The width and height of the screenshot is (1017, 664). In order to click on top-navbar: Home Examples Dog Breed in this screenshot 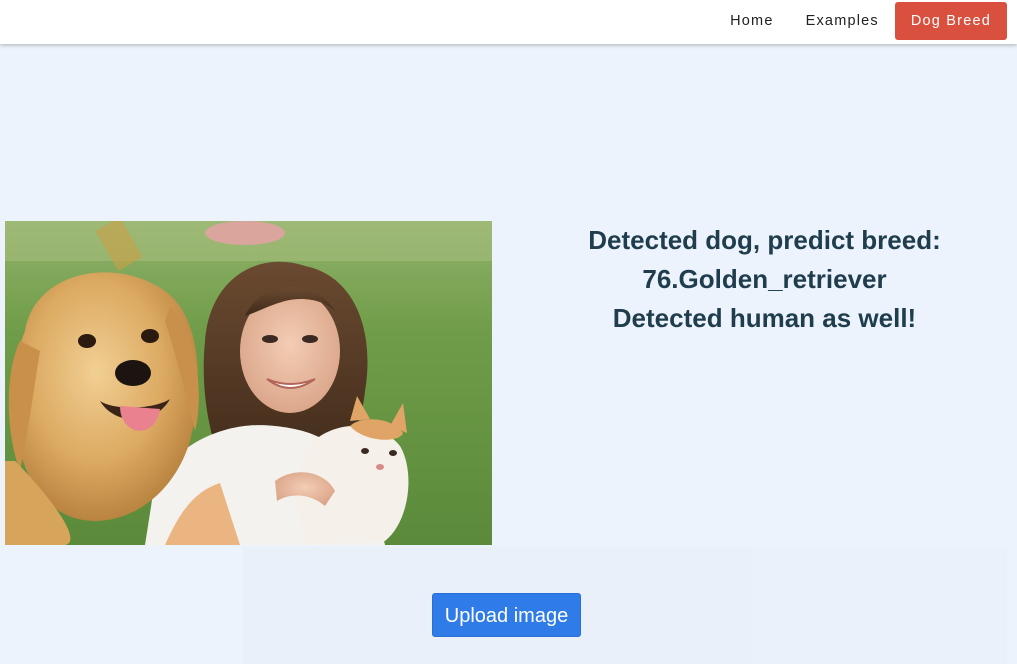, I will do `click(508, 22)`.